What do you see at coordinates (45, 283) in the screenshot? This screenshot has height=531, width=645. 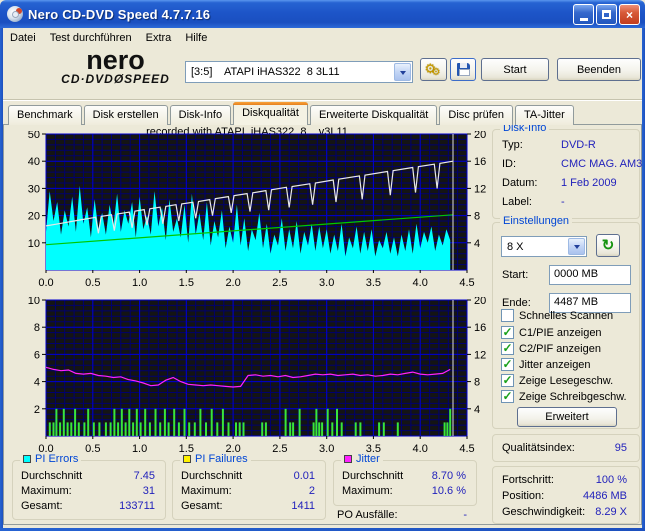 I see `svg-text: 0.0` at bounding box center [45, 283].